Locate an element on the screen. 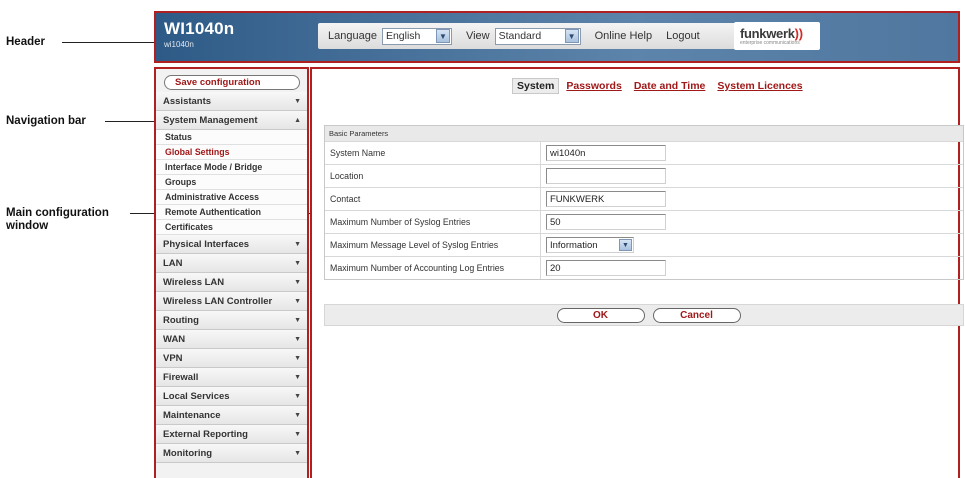 This screenshot has width=965, height=478. chevron-up-icon: ▲ is located at coordinates (297, 120).